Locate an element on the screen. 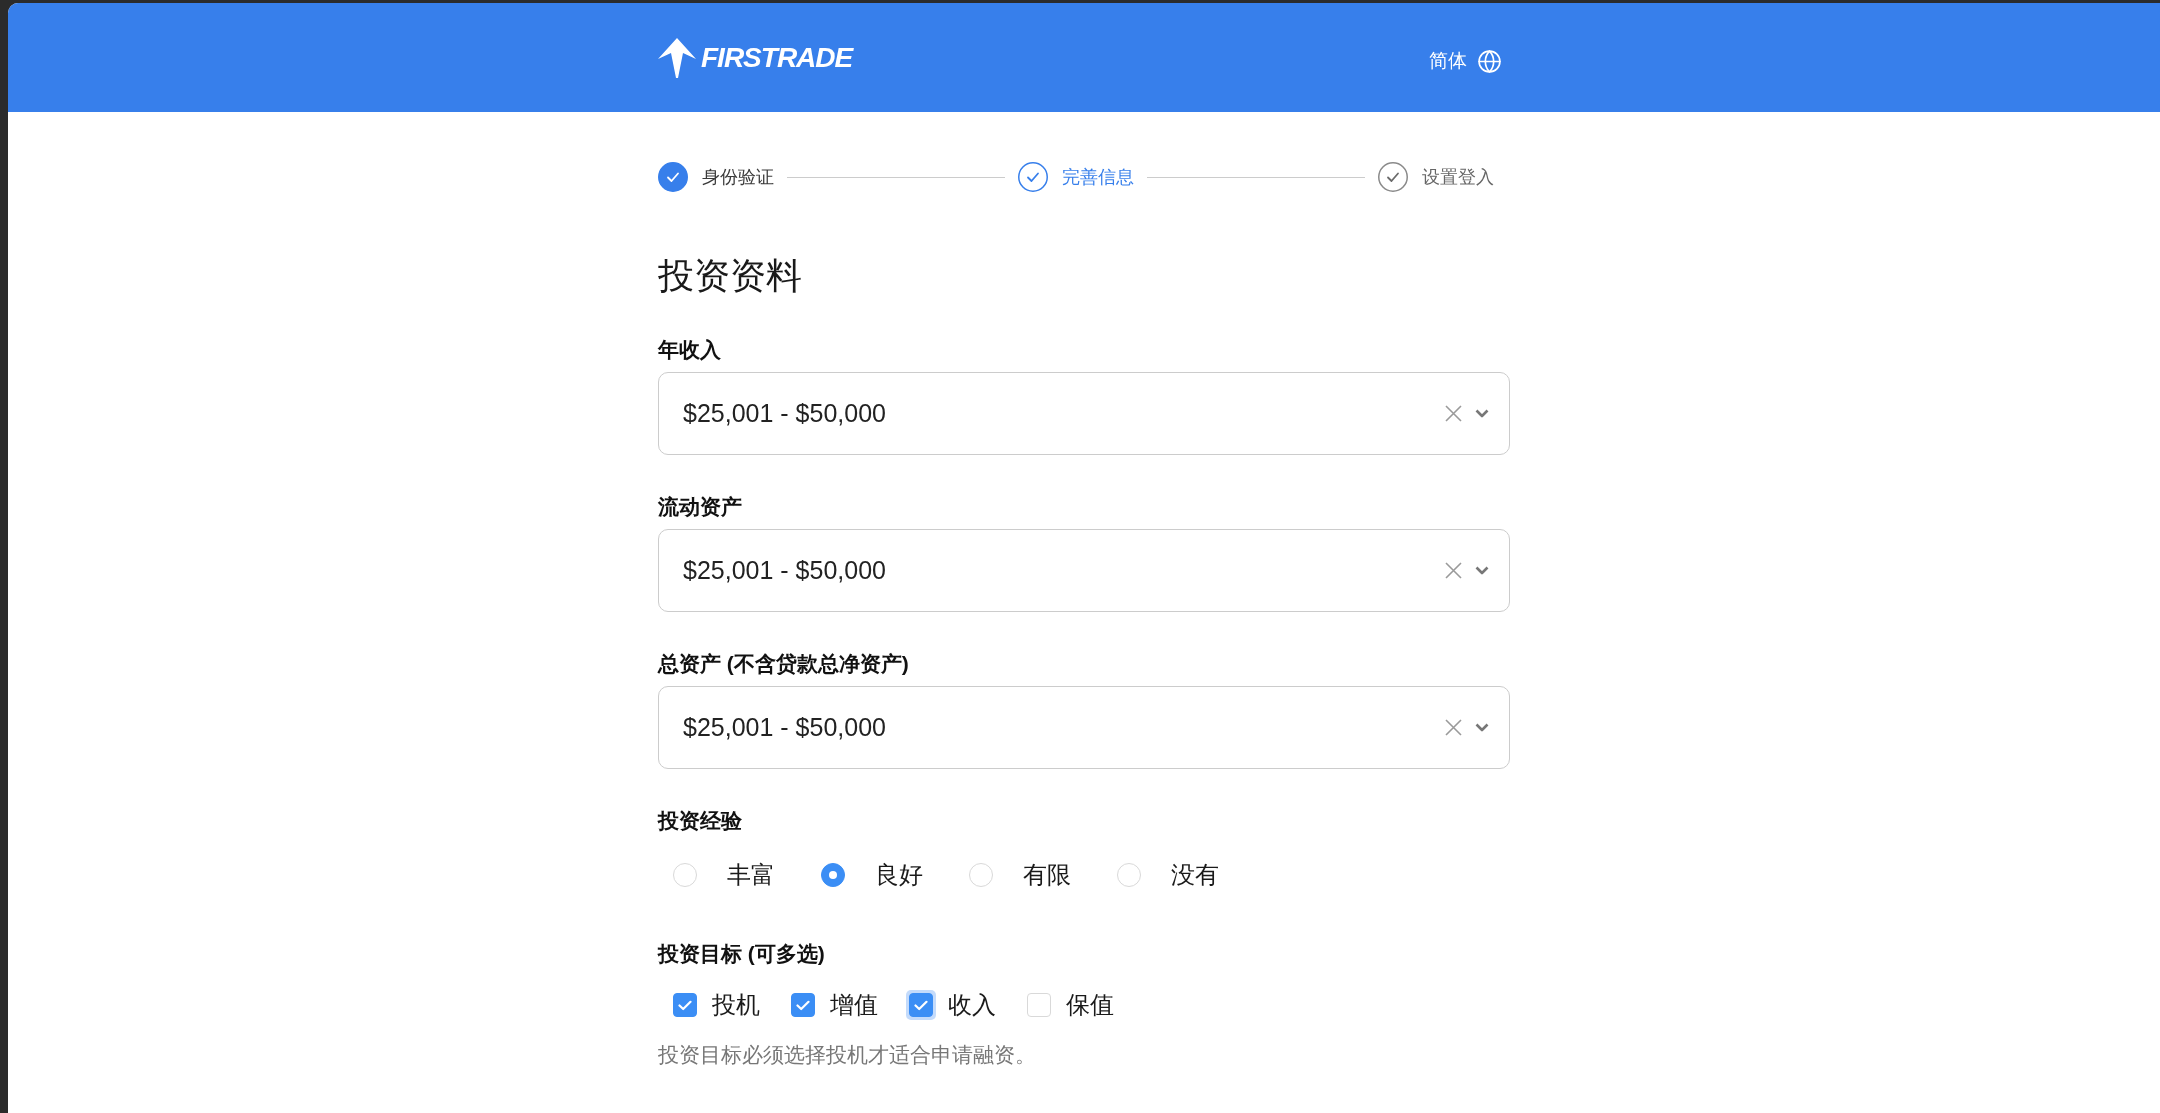 The image size is (2160, 1113). option-label: 丰富 is located at coordinates (751, 875).